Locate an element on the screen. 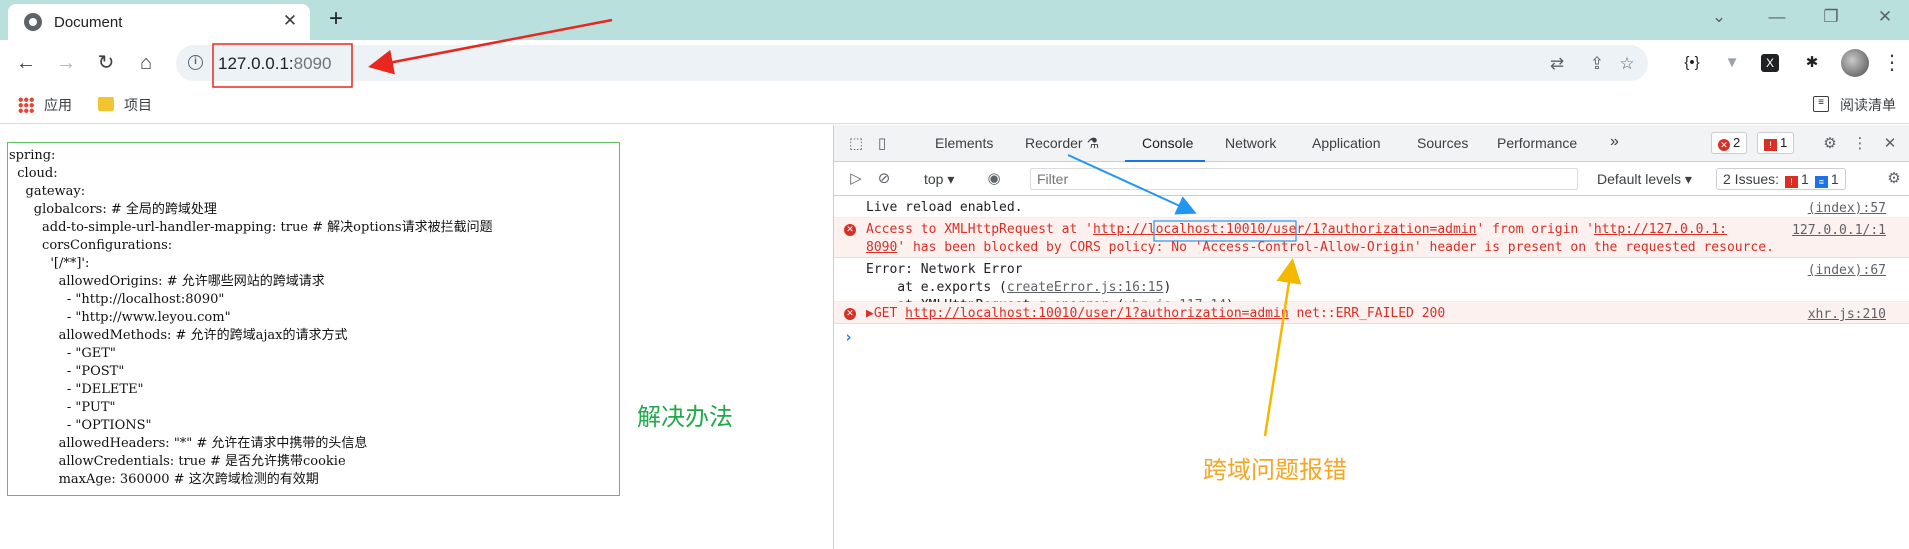  info-icon: i is located at coordinates (195, 62).